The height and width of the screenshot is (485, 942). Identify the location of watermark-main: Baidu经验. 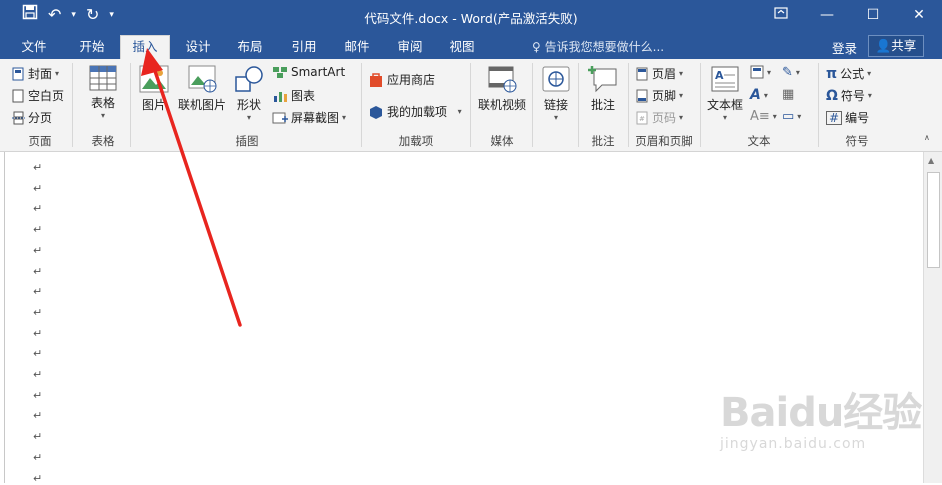
(821, 413).